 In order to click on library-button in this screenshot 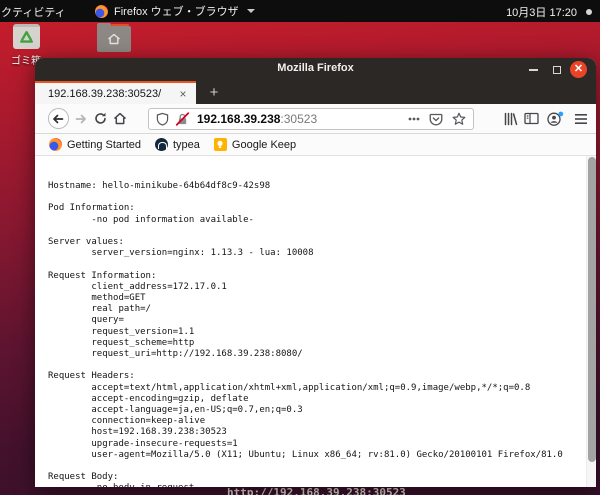, I will do `click(510, 118)`.